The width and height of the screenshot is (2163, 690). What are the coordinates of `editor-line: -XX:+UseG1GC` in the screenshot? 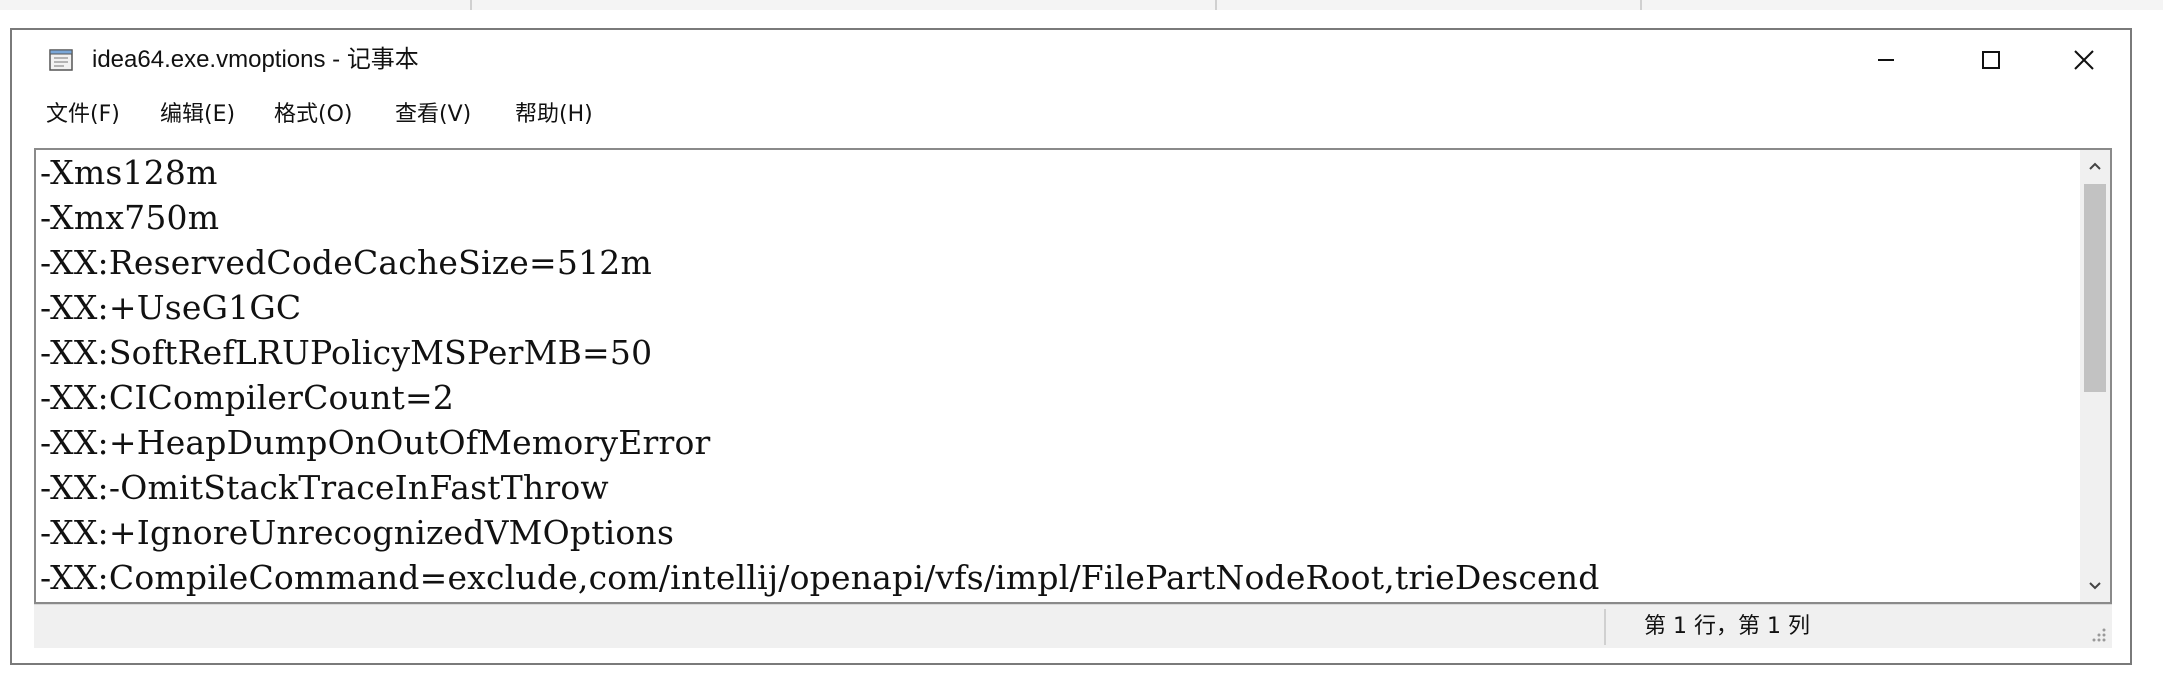 It's located at (171, 307).